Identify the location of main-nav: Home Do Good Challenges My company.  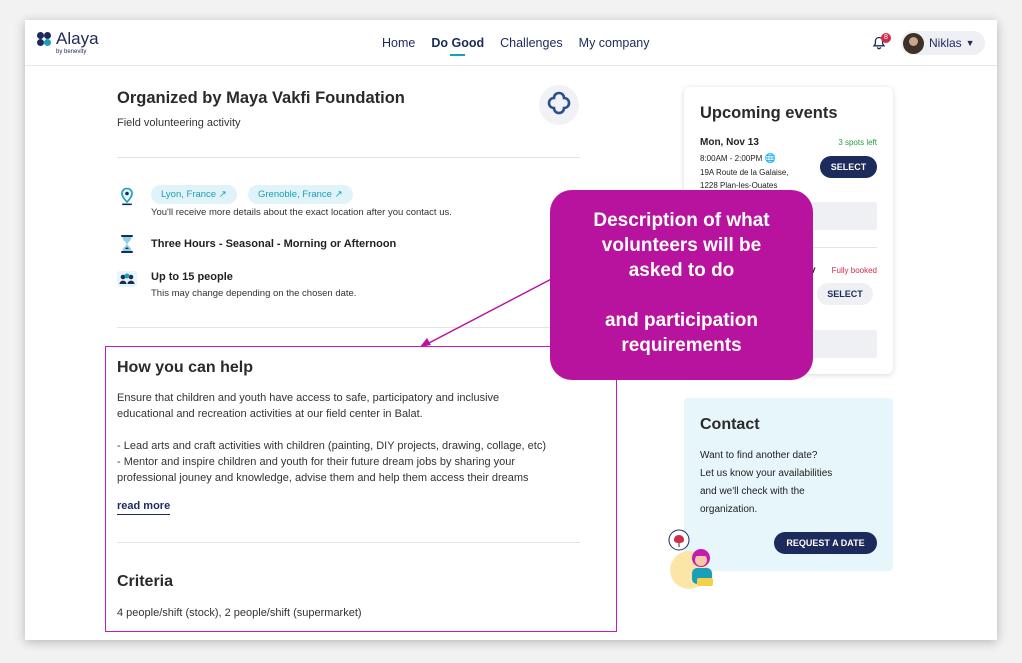
(516, 46).